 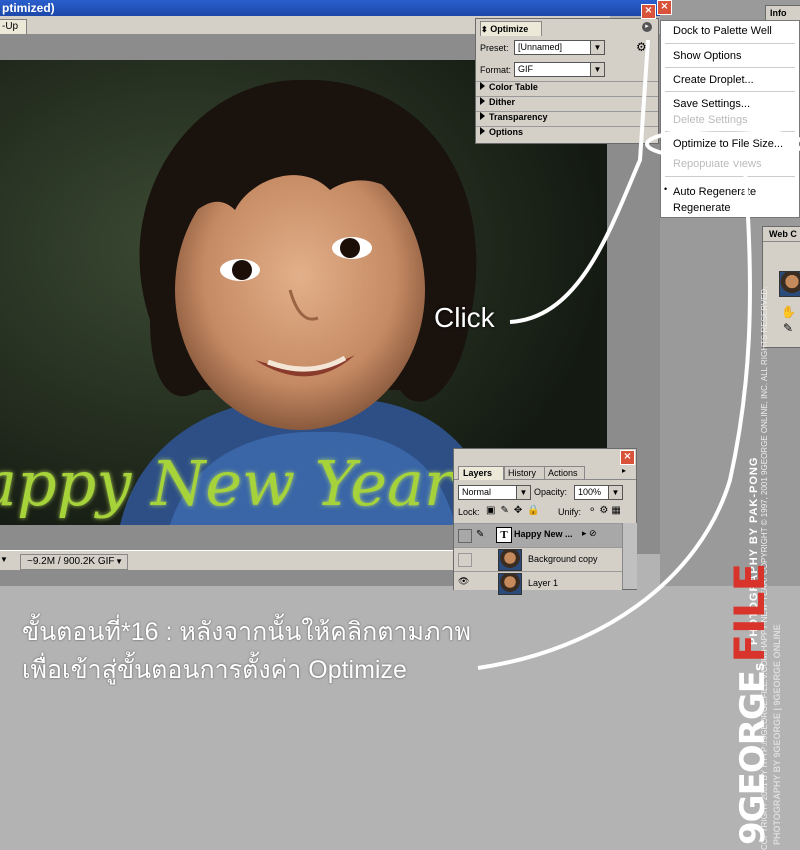 I want to click on logo-text: 9GEORGE, so click(x=753, y=757).